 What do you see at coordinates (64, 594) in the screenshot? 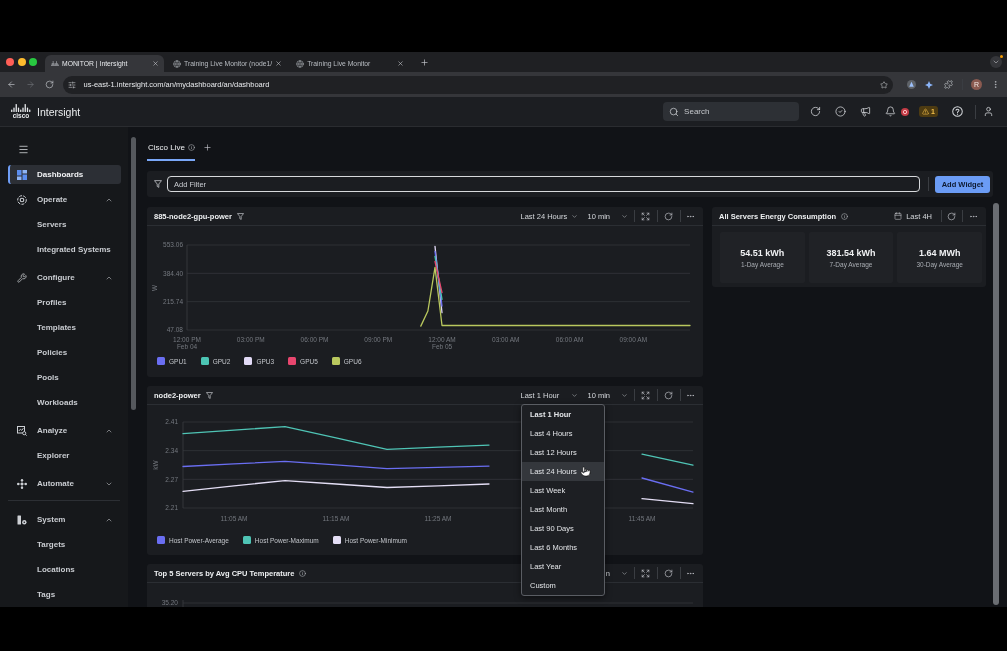
I see `nav-item: Tags` at bounding box center [64, 594].